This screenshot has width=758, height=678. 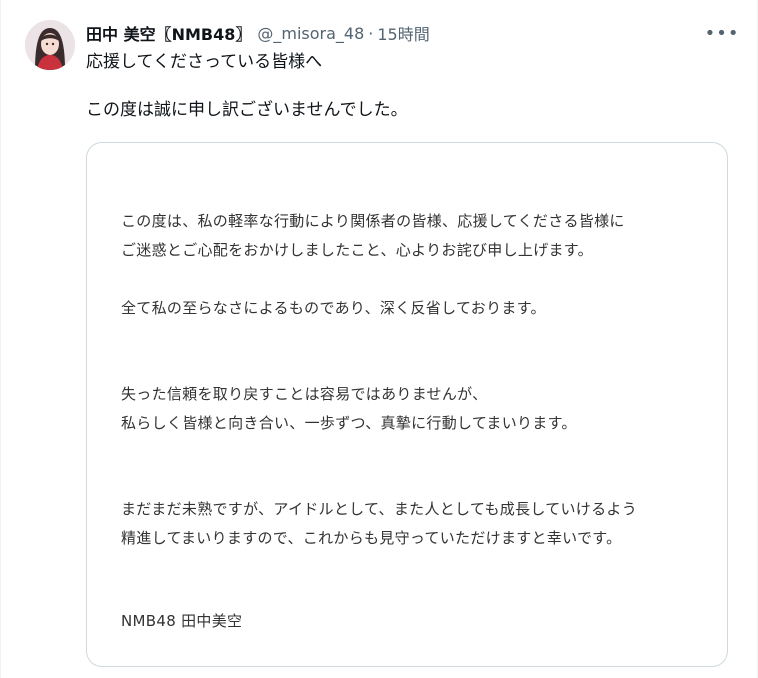 What do you see at coordinates (373, 221) in the screenshot?
I see `statement-line: この度は、私の軽率な行動により関係者の皆様、応援してくださる皆様に` at bounding box center [373, 221].